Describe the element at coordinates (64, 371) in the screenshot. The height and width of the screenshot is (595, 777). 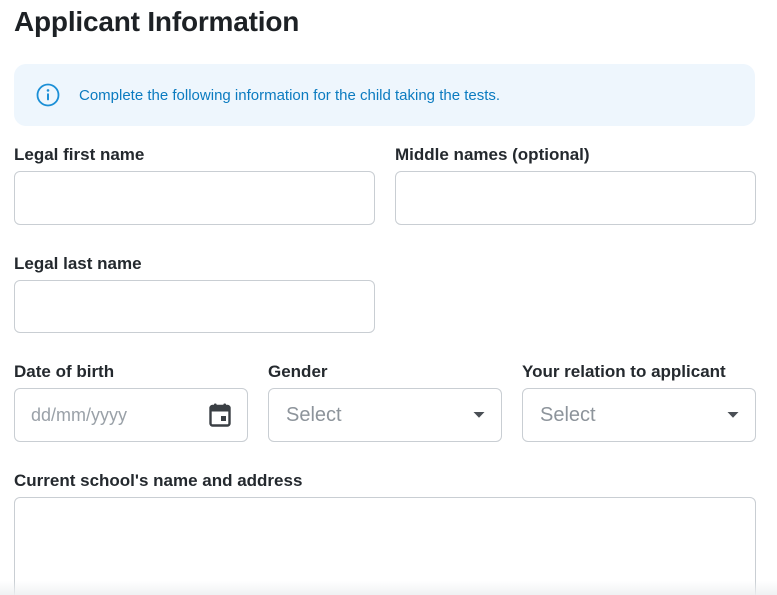
I see `date-of-birth-label: Date of birth` at that location.